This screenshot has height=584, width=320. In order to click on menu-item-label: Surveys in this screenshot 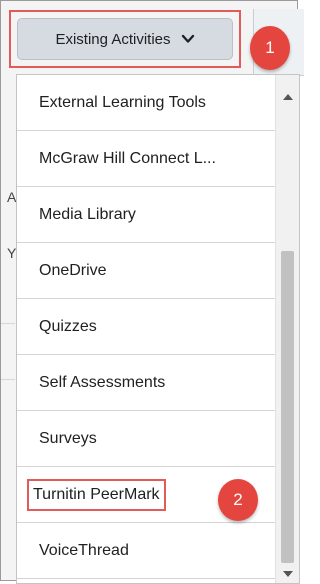, I will do `click(68, 438)`.